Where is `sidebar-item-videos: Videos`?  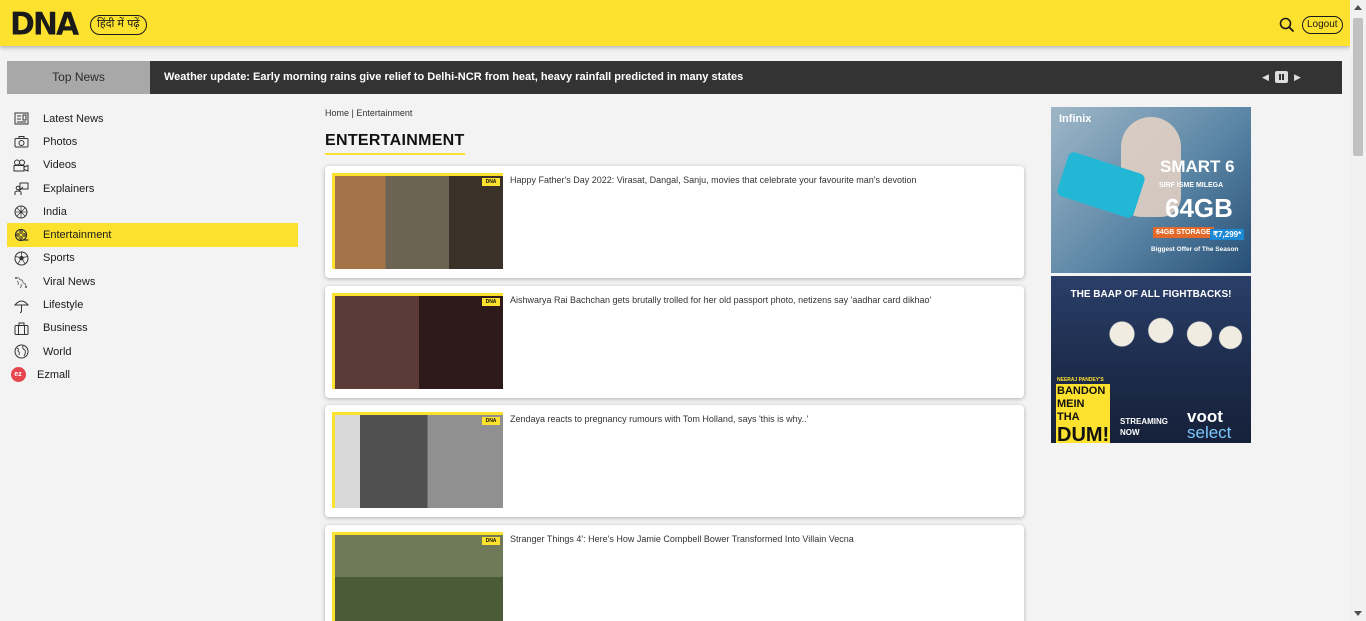
sidebar-item-videos: Videos is located at coordinates (152, 165).